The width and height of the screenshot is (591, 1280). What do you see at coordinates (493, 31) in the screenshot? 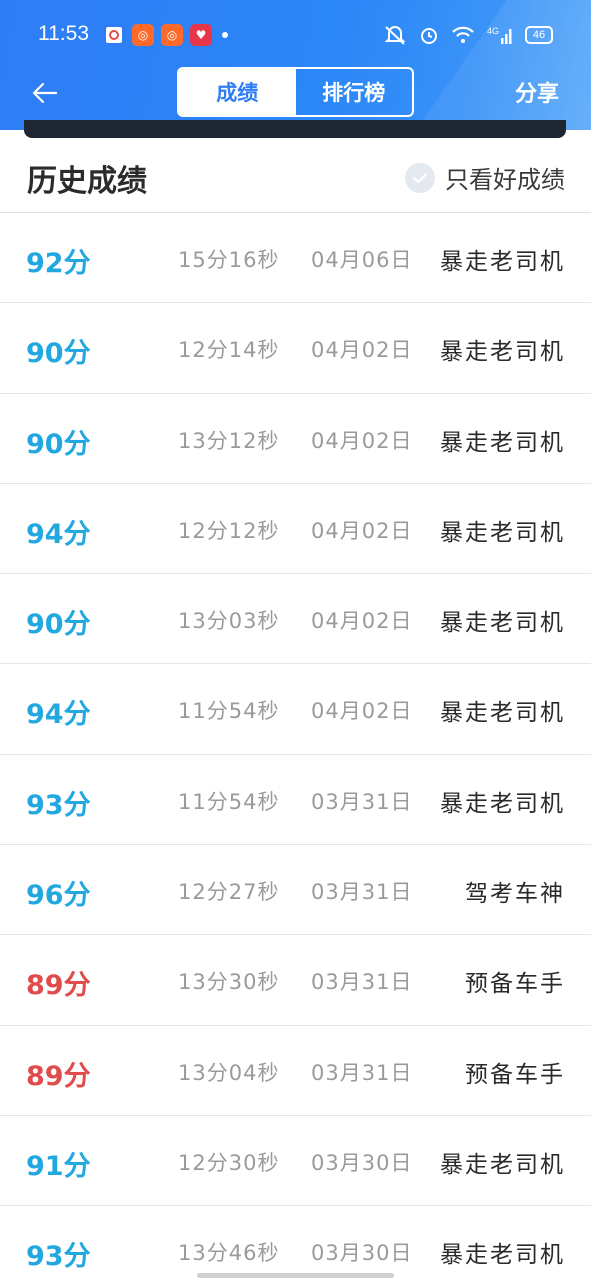
I see `svg-text: 4G` at bounding box center [493, 31].